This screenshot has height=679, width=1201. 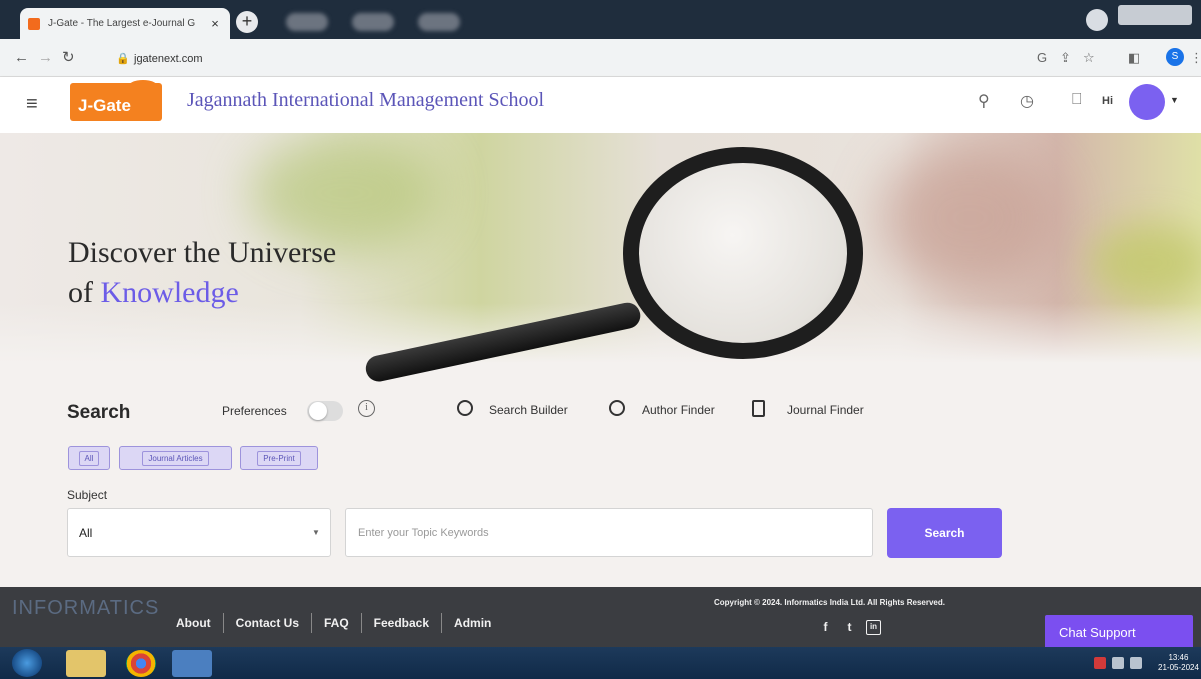 What do you see at coordinates (617, 408) in the screenshot?
I see `author-finder-icon` at bounding box center [617, 408].